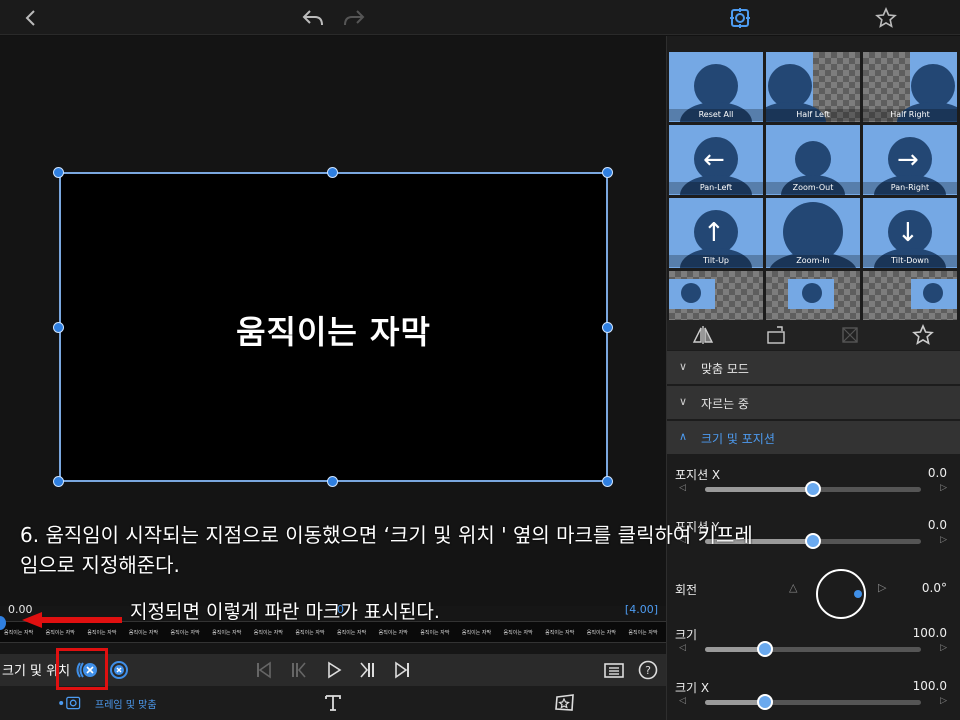 The height and width of the screenshot is (720, 960). I want to click on next-frame-icon, so click(368, 670).